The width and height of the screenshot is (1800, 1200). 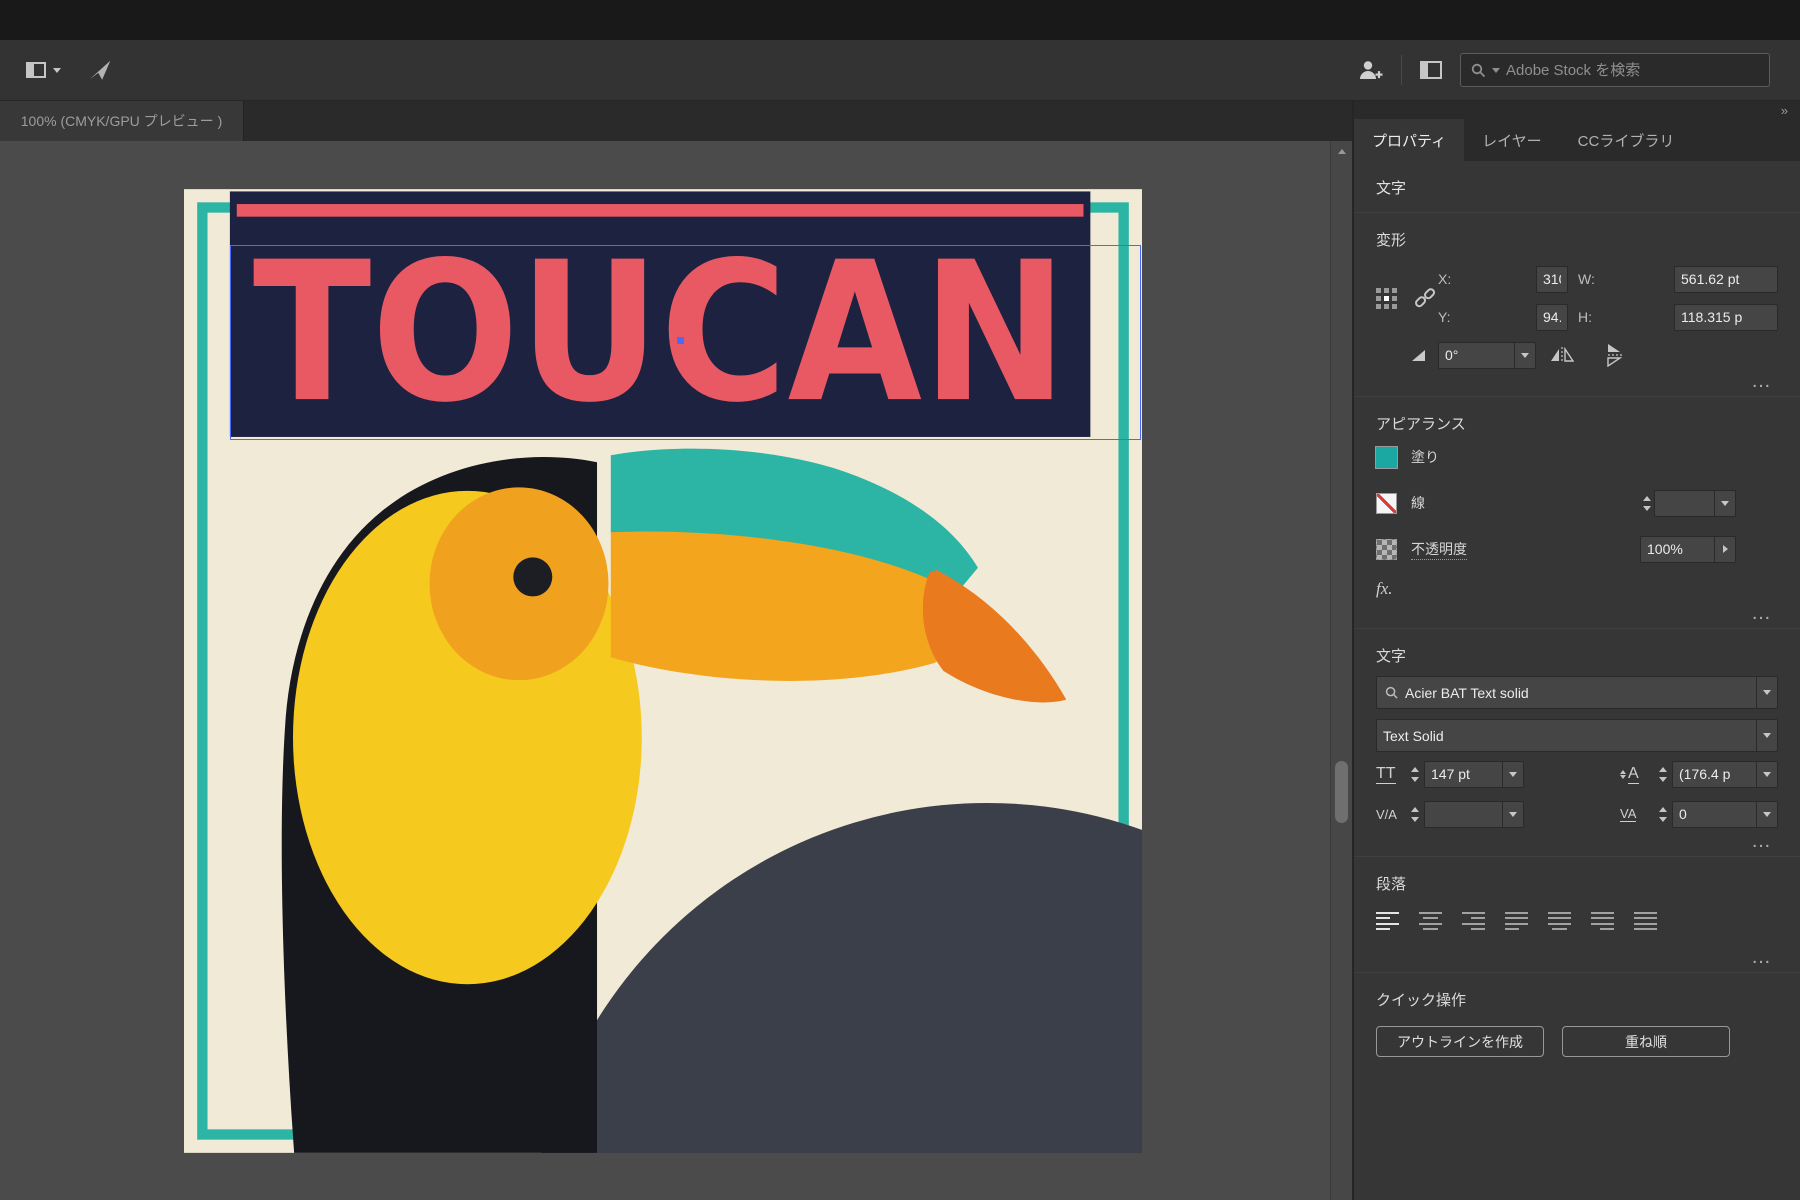 What do you see at coordinates (1418, 503) in the screenshot?
I see `stroke-label: 線` at bounding box center [1418, 503].